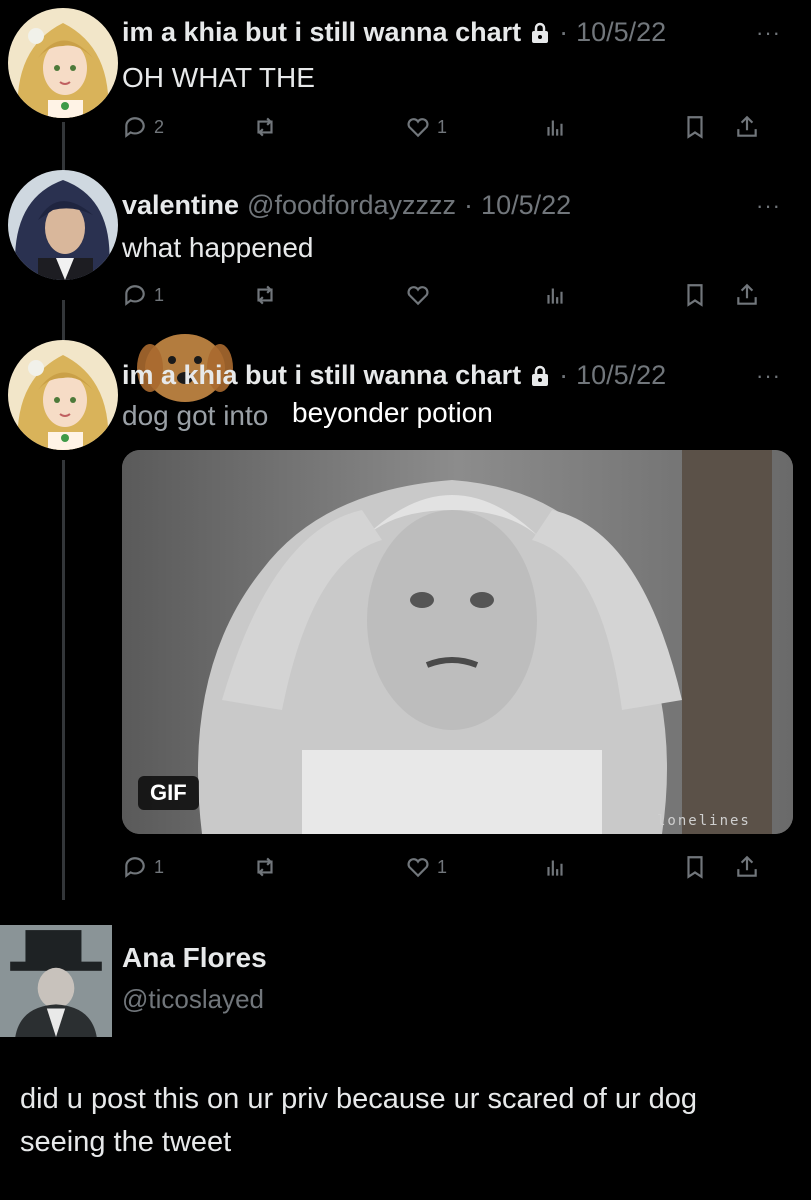 This screenshot has width=811, height=1200. Describe the element at coordinates (457, 127) in the screenshot. I see `tweet-actions: 2 1` at that location.